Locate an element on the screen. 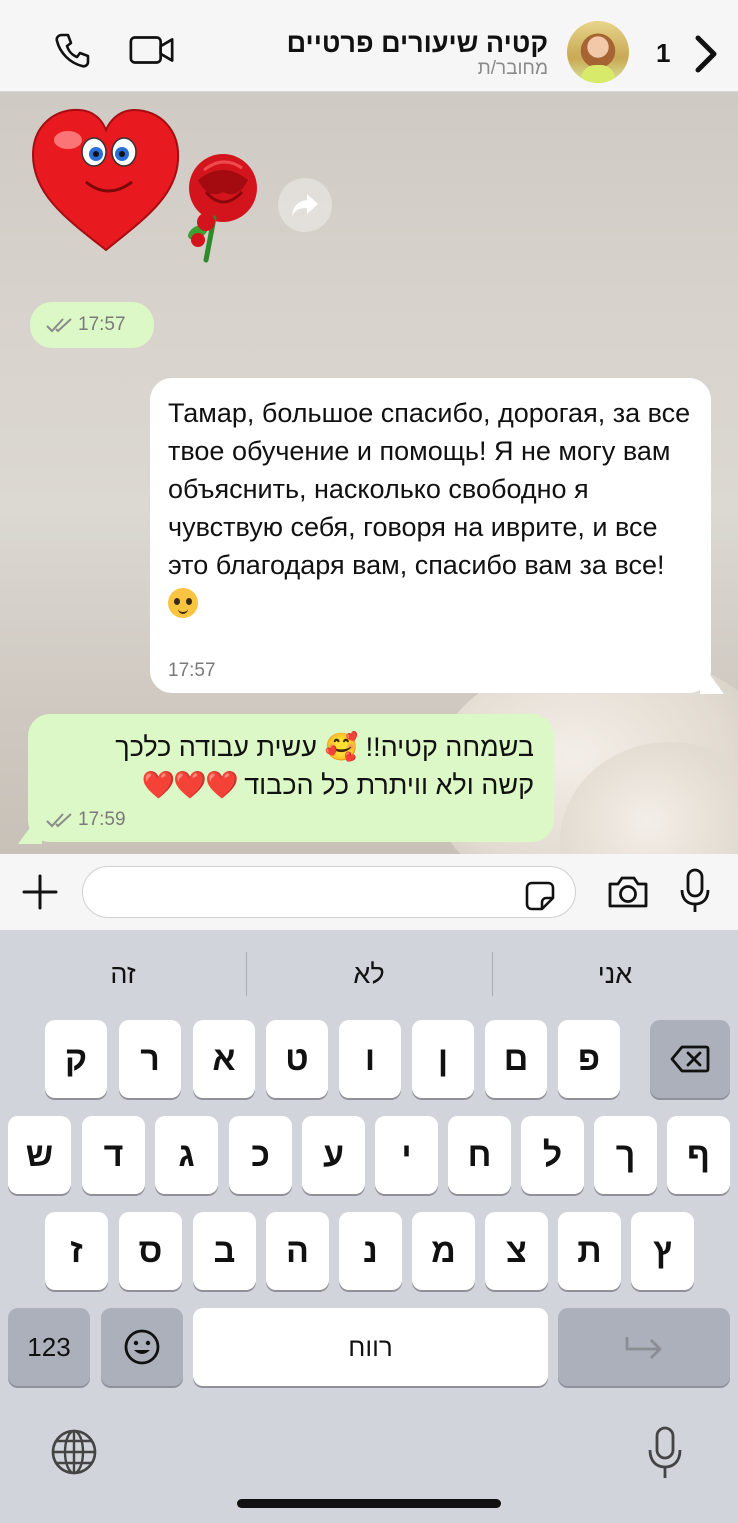 The width and height of the screenshot is (738, 1523). chat-header: קטיה שיעורים פרטיים מחובר/ת 1 is located at coordinates (369, 46).